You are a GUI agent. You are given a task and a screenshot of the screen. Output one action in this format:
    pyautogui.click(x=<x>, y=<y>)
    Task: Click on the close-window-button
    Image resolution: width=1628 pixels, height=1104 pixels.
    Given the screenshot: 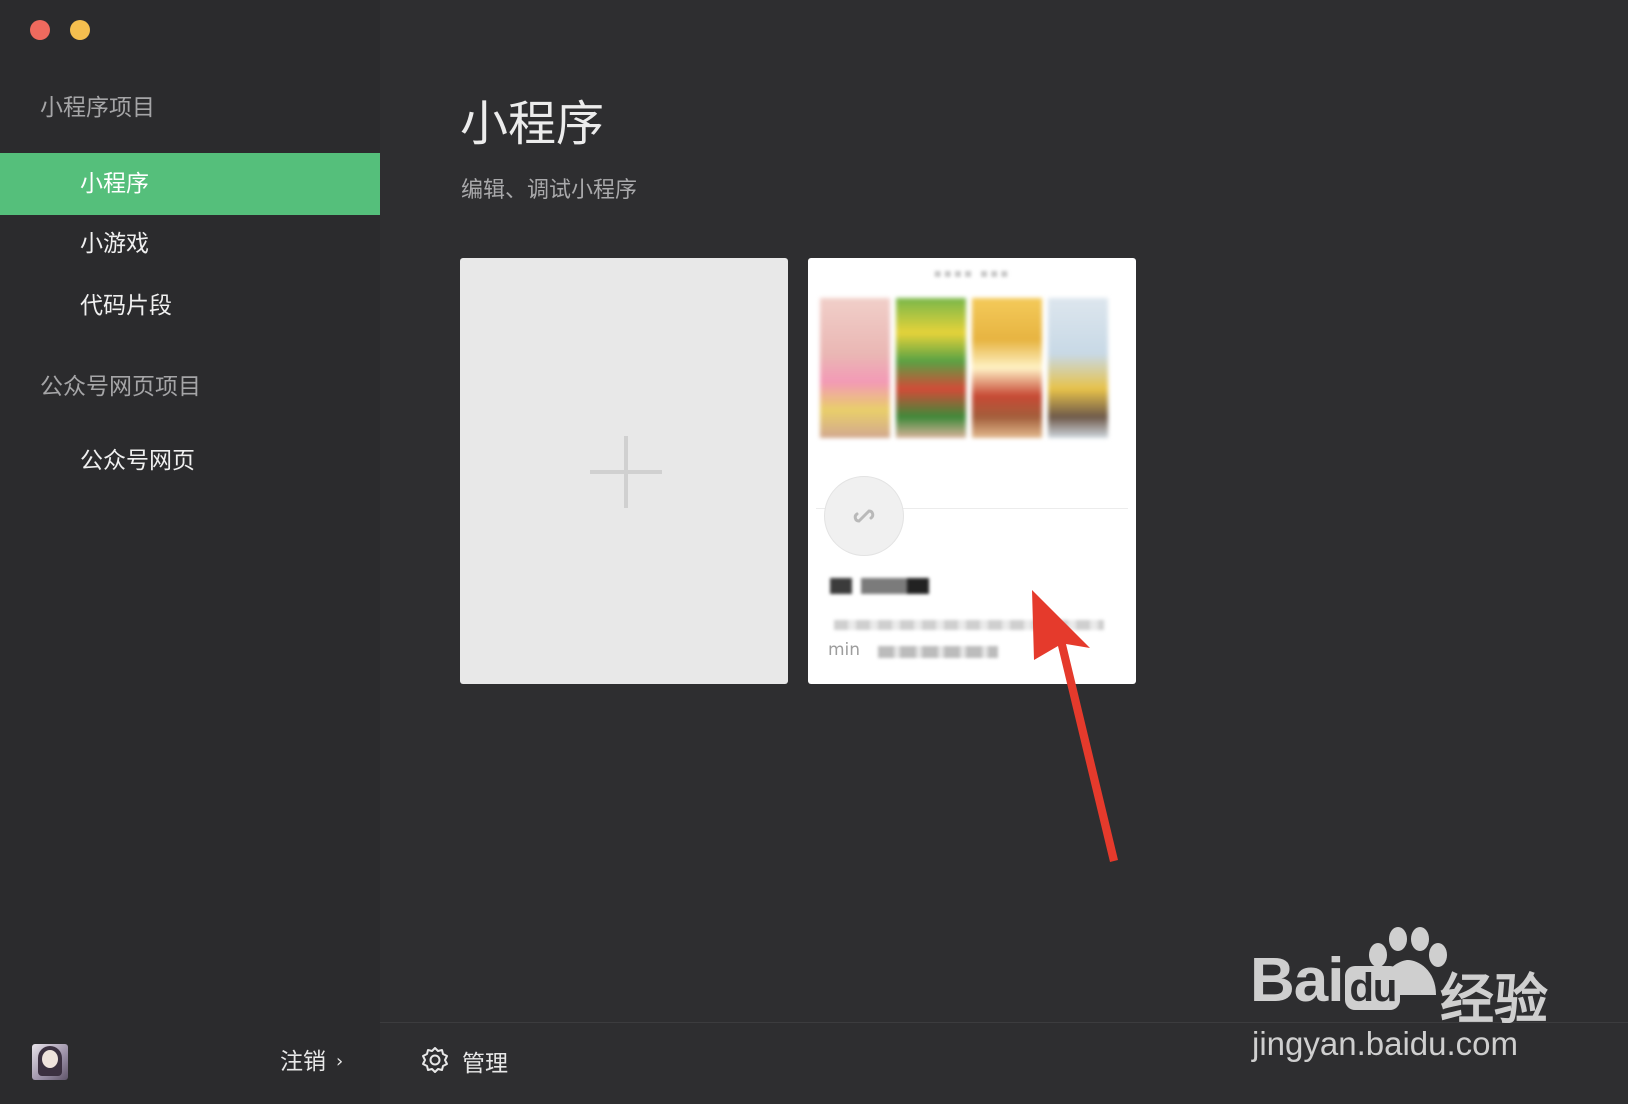 What is the action you would take?
    pyautogui.click(x=40, y=30)
    